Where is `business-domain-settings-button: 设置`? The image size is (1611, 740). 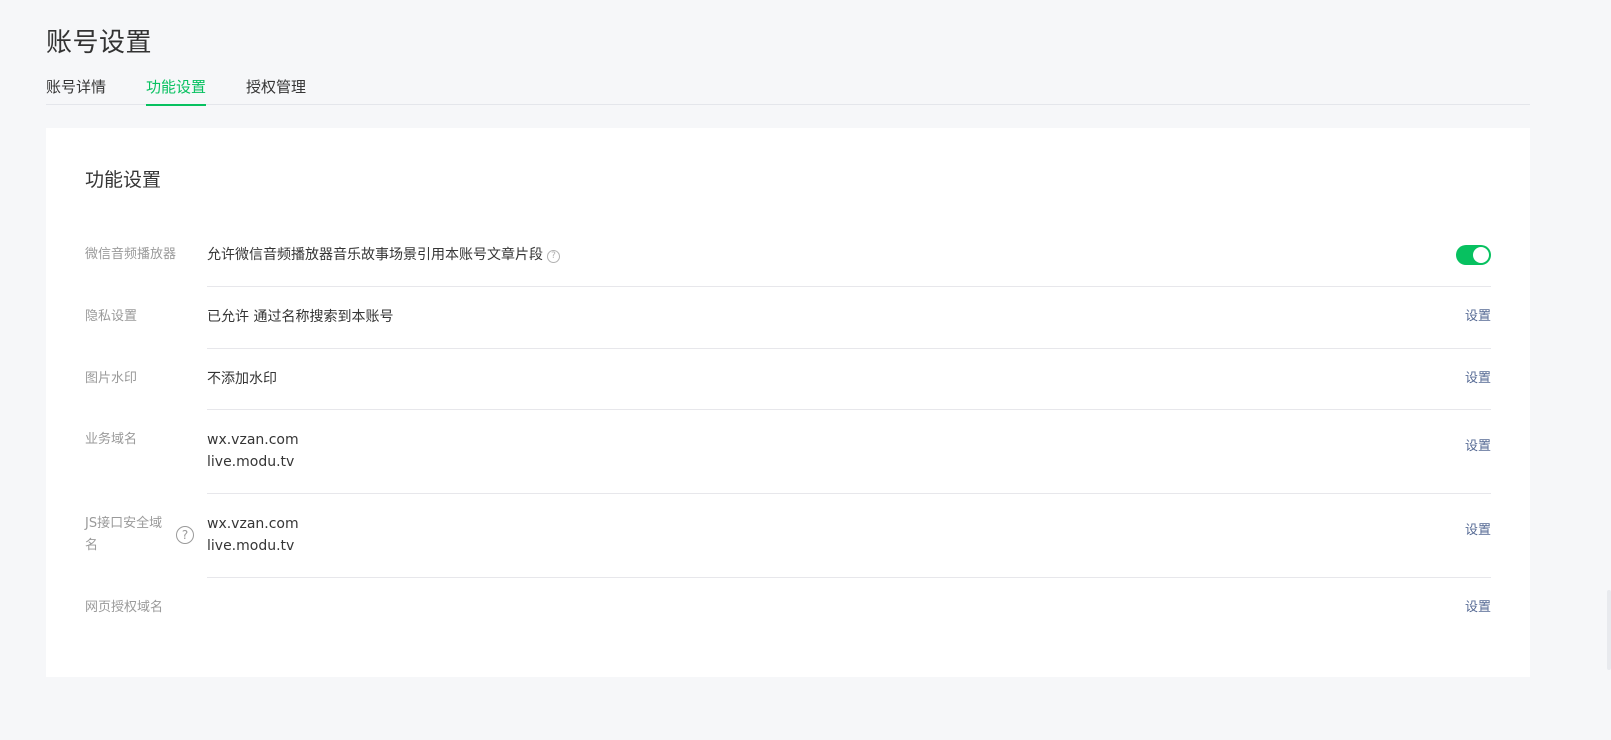 business-domain-settings-button: 设置 is located at coordinates (1478, 447).